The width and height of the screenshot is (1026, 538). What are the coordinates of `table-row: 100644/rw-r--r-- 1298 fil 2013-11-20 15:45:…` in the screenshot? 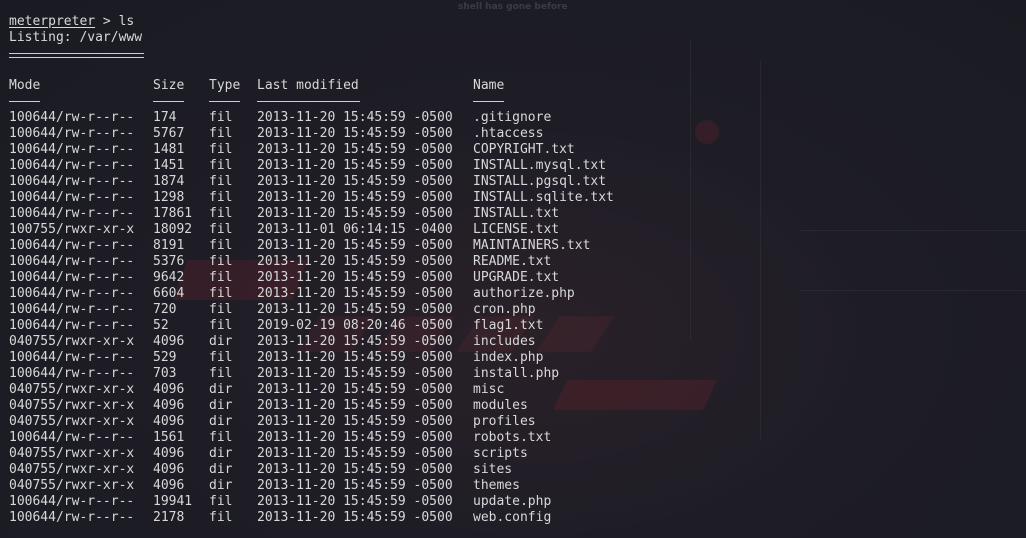 It's located at (513, 198).